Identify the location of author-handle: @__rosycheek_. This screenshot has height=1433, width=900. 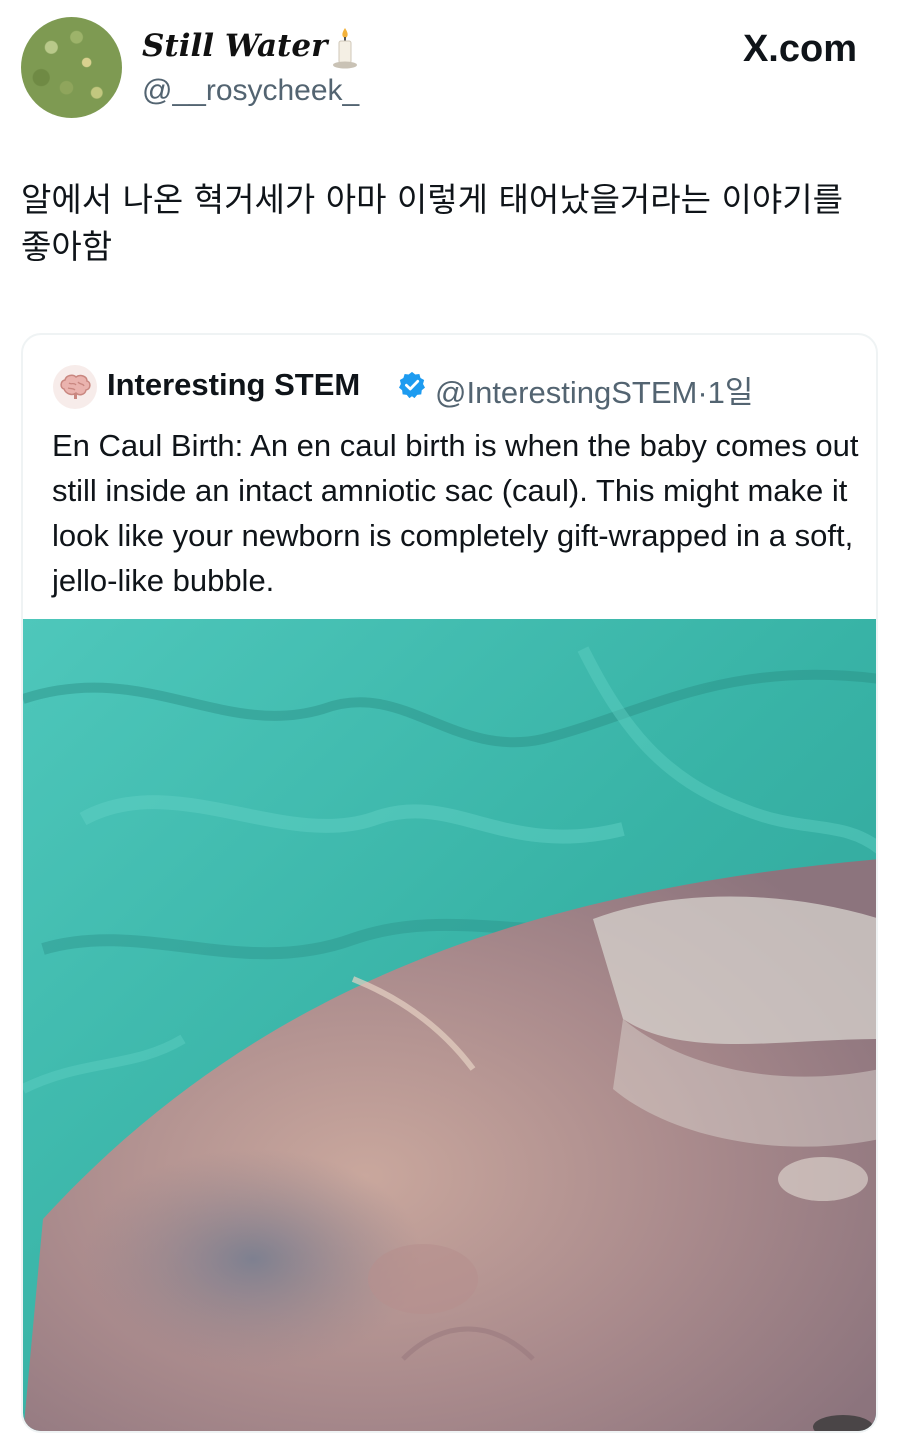
(250, 91).